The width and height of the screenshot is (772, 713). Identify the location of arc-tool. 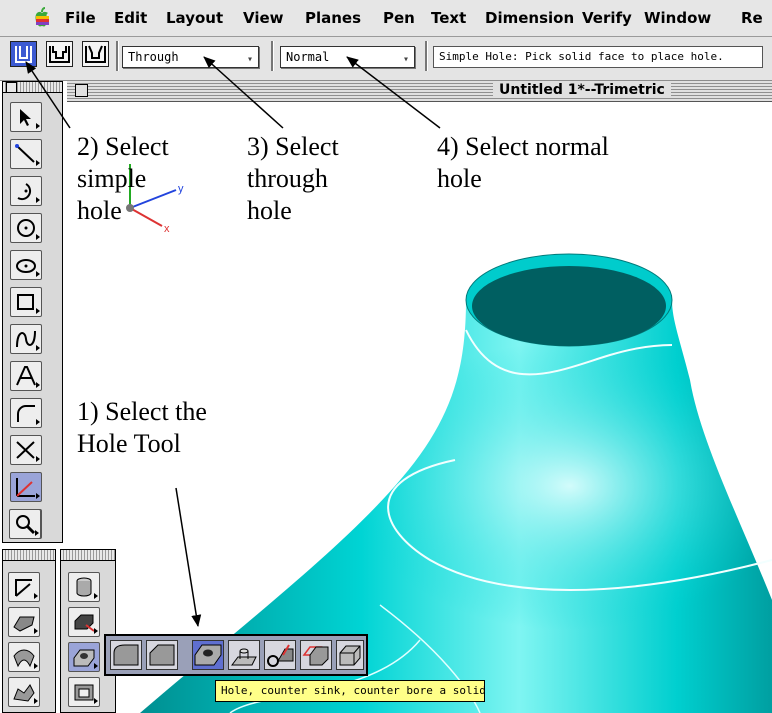
(26, 191).